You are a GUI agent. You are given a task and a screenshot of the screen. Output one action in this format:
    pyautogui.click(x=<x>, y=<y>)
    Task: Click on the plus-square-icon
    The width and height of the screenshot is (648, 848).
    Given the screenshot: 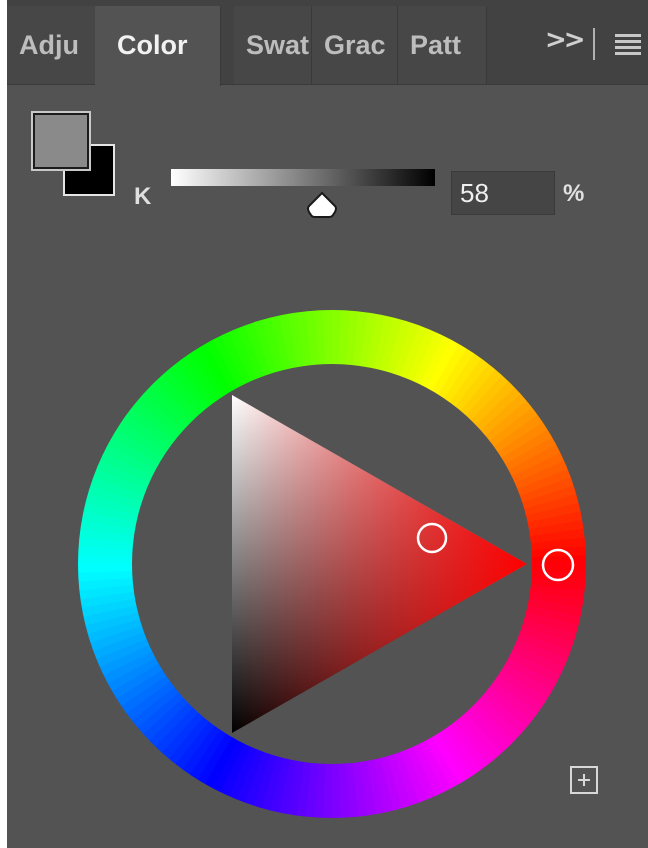 What is the action you would take?
    pyautogui.click(x=584, y=780)
    